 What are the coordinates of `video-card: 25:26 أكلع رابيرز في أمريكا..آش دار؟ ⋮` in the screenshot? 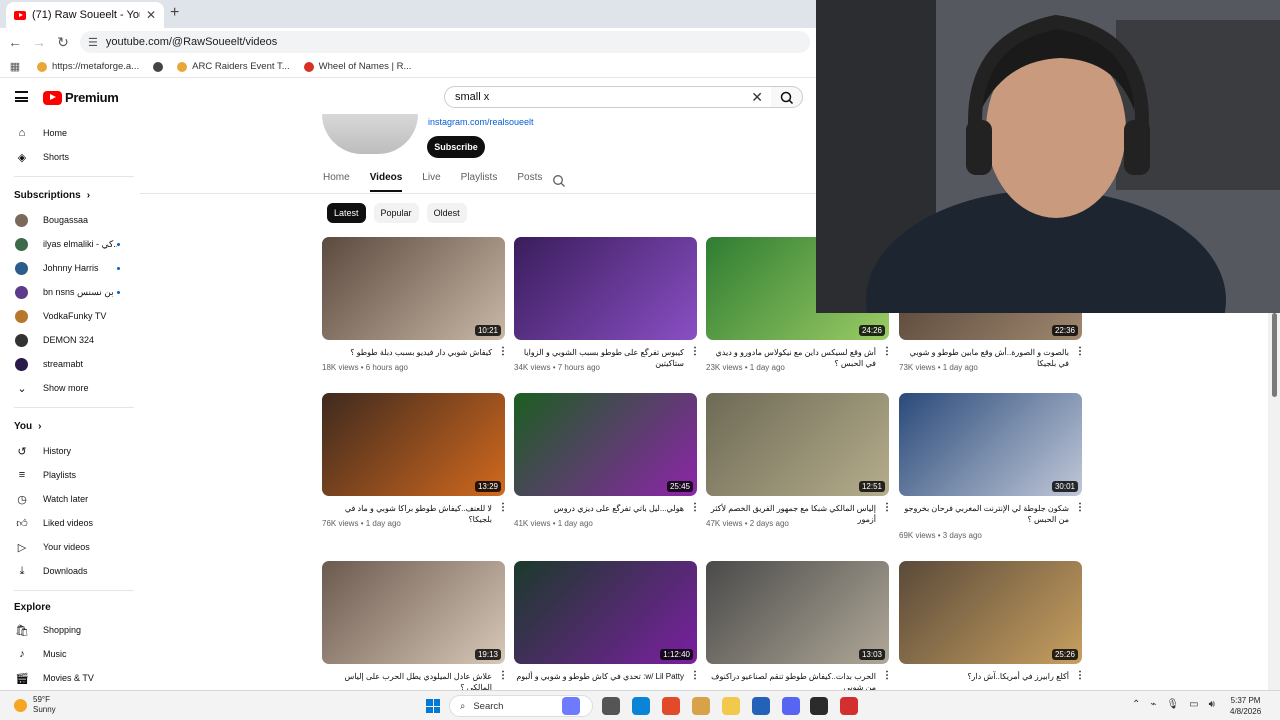 It's located at (992, 621).